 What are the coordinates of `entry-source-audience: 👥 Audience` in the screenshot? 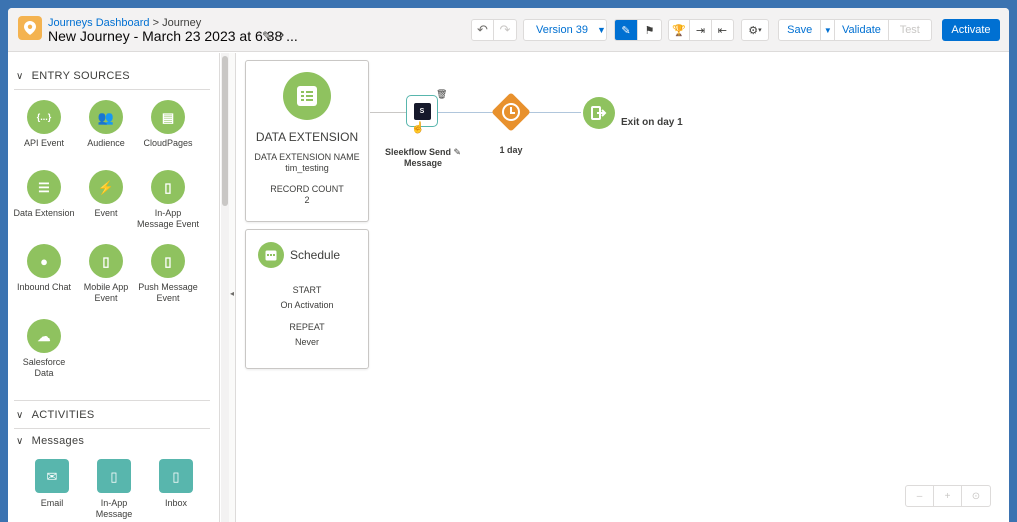 It's located at (106, 124).